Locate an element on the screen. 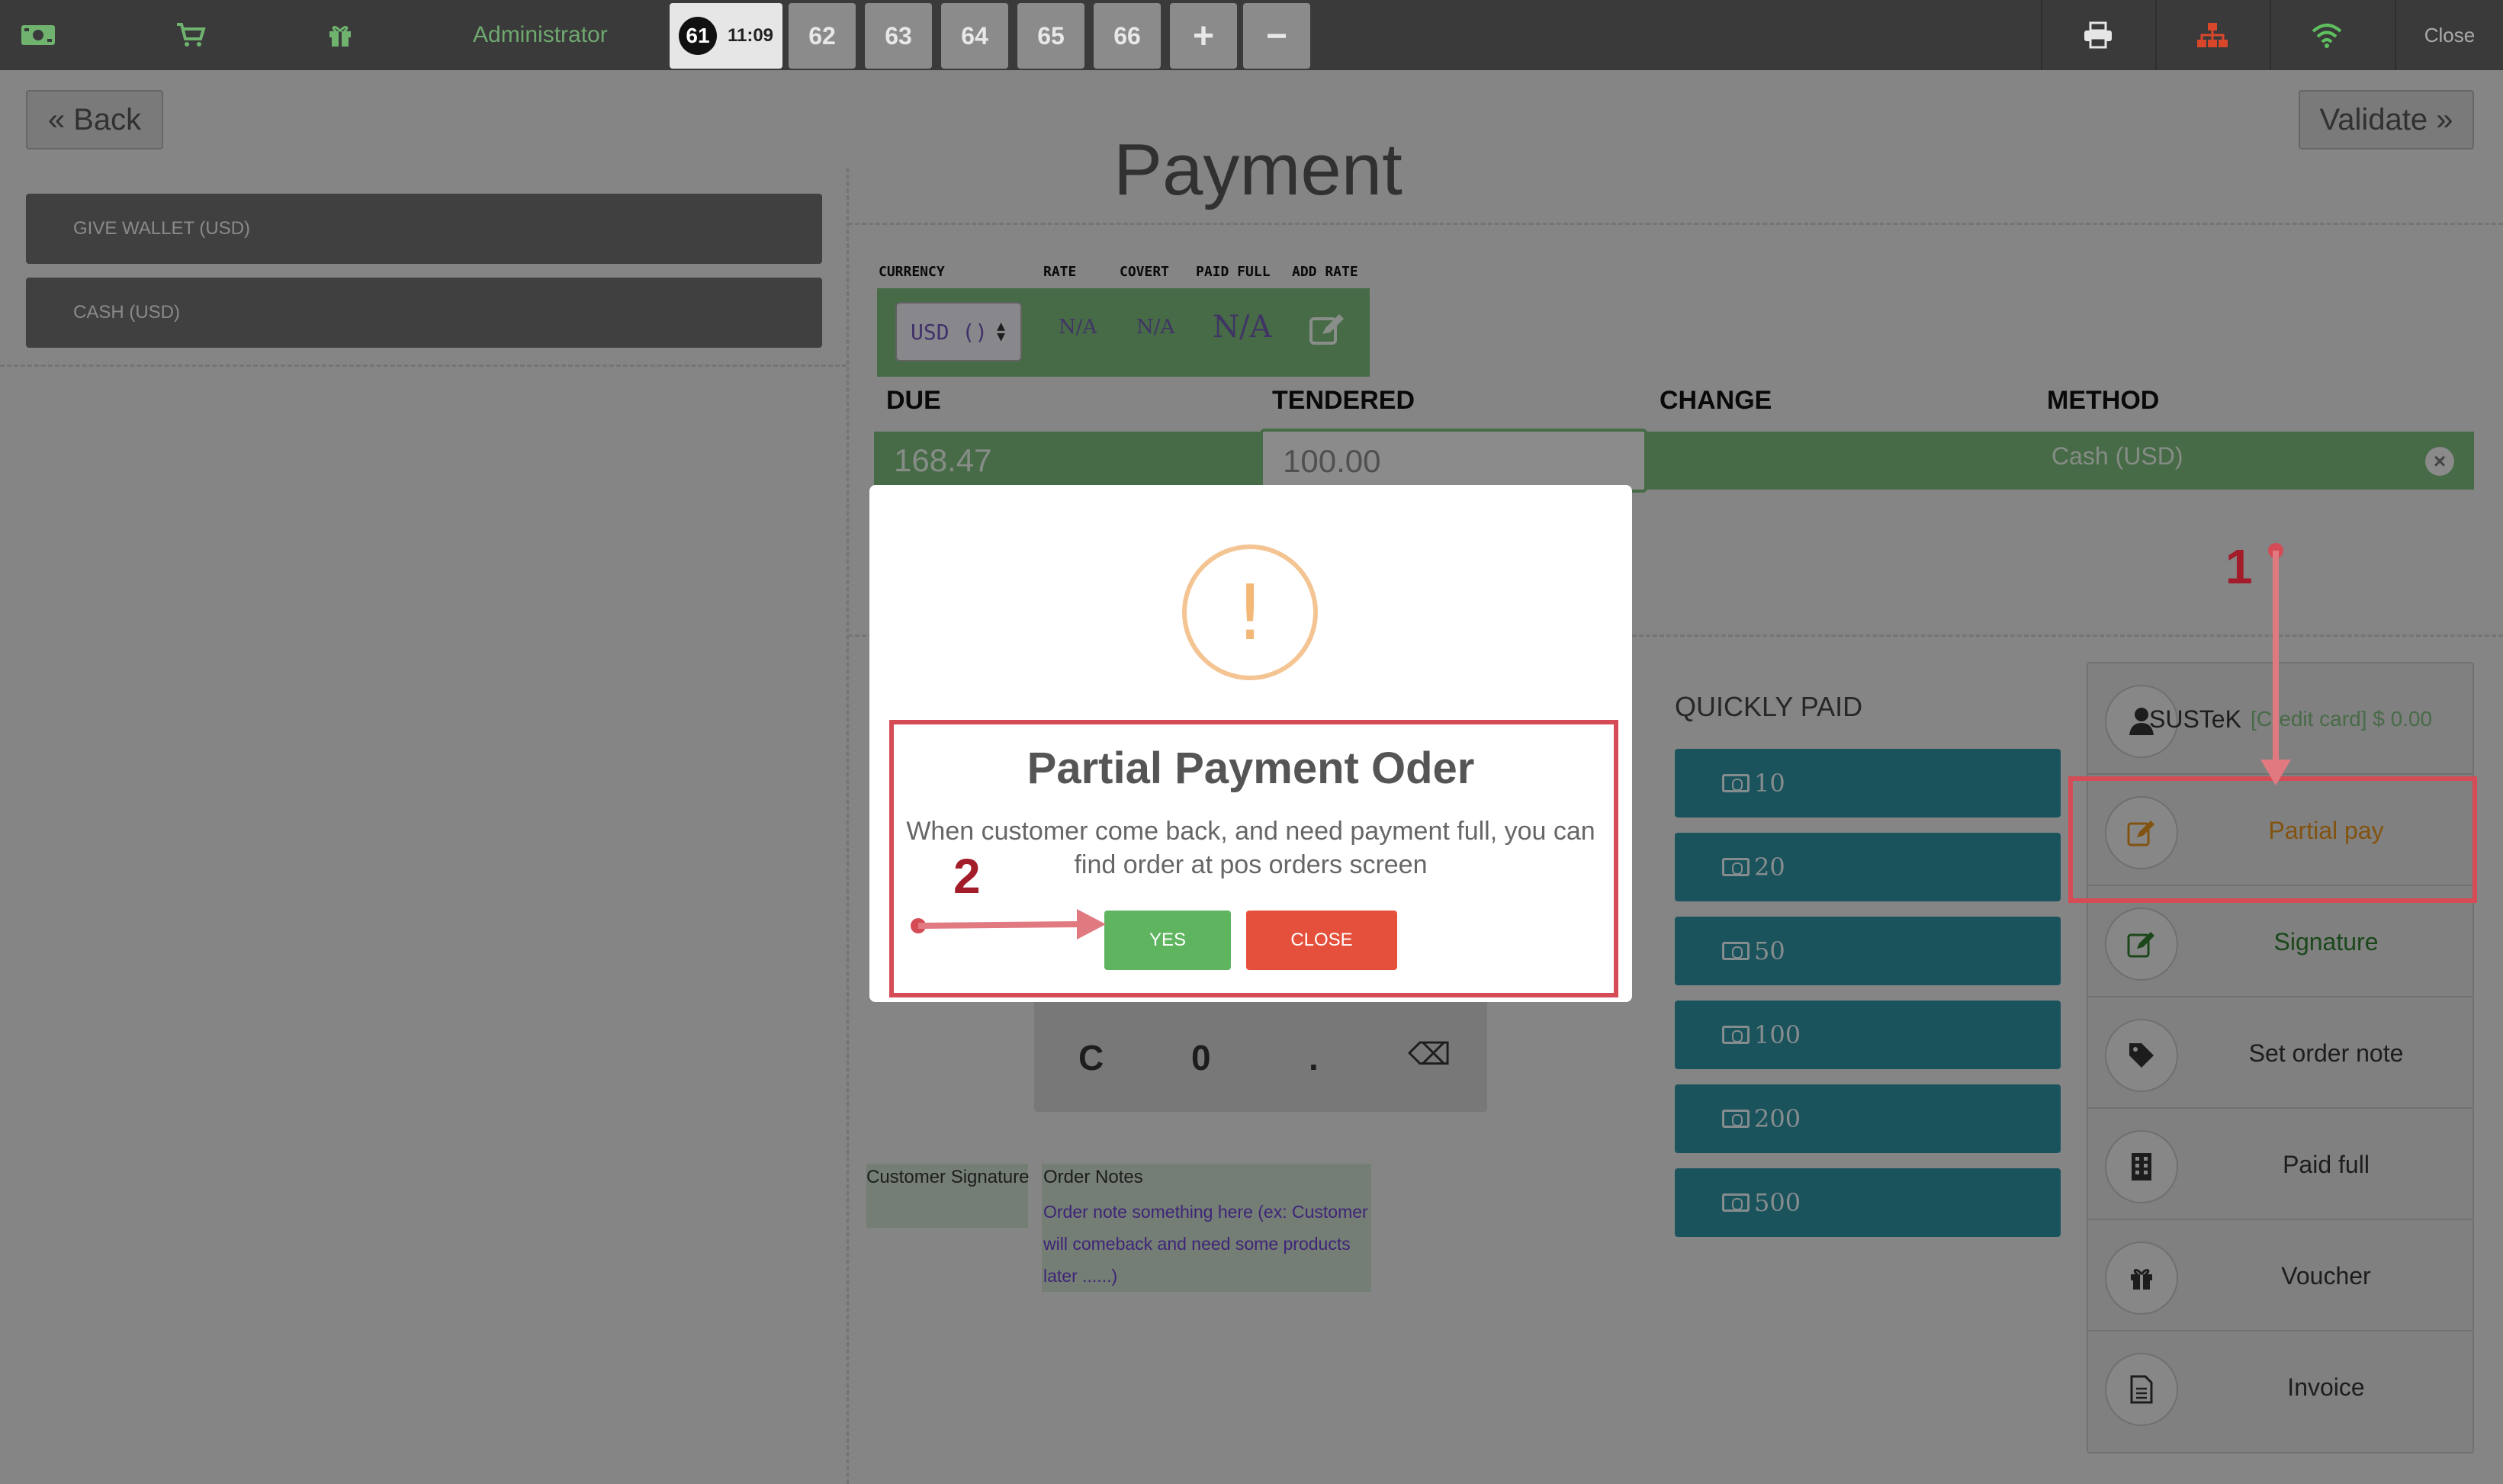 The width and height of the screenshot is (2503, 1484). annotation-arrows is located at coordinates (1601, 741).